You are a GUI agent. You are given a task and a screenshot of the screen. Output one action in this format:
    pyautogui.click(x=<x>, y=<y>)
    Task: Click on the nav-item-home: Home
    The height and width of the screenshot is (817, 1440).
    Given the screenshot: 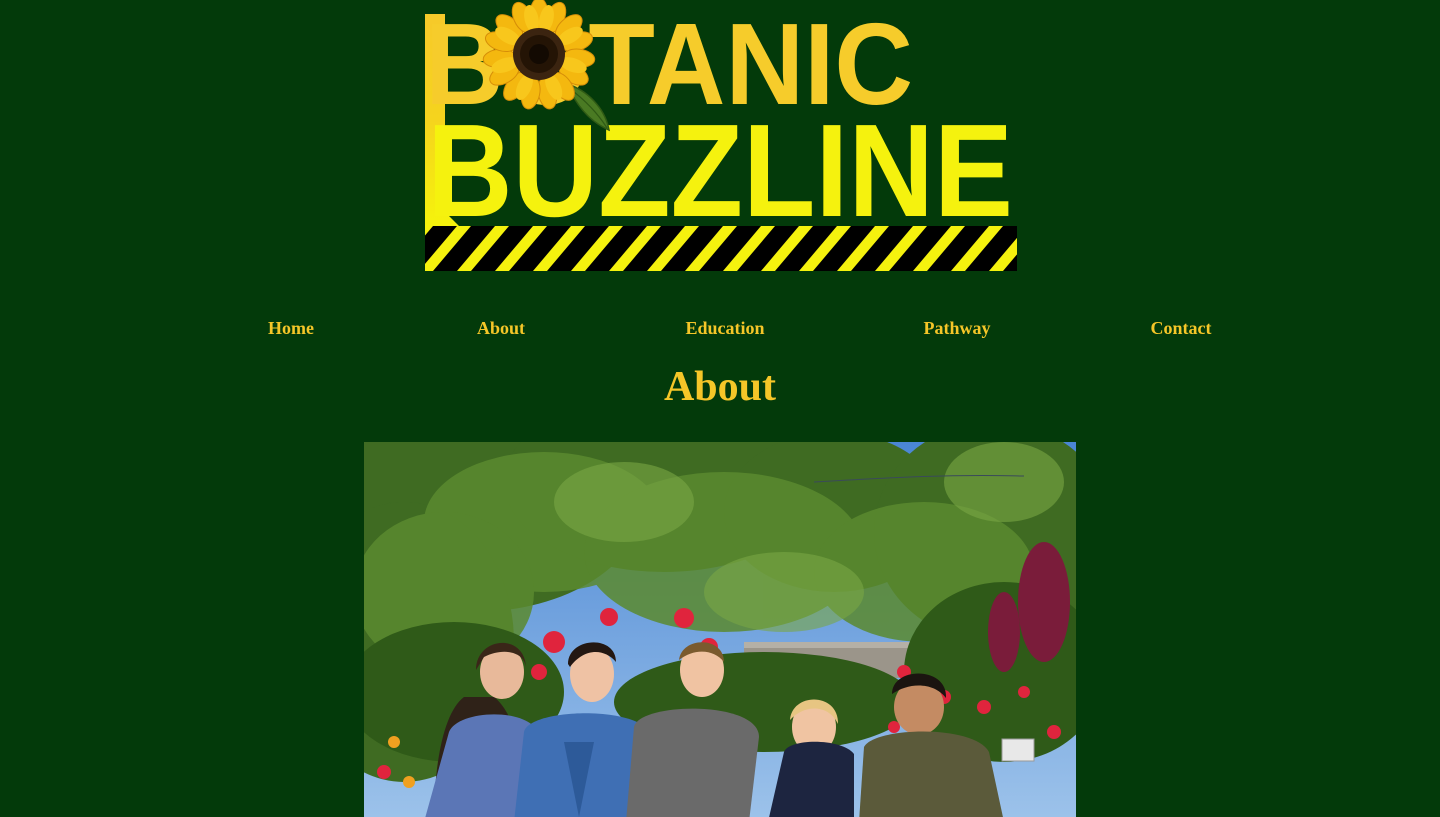 What is the action you would take?
    pyautogui.click(x=291, y=328)
    